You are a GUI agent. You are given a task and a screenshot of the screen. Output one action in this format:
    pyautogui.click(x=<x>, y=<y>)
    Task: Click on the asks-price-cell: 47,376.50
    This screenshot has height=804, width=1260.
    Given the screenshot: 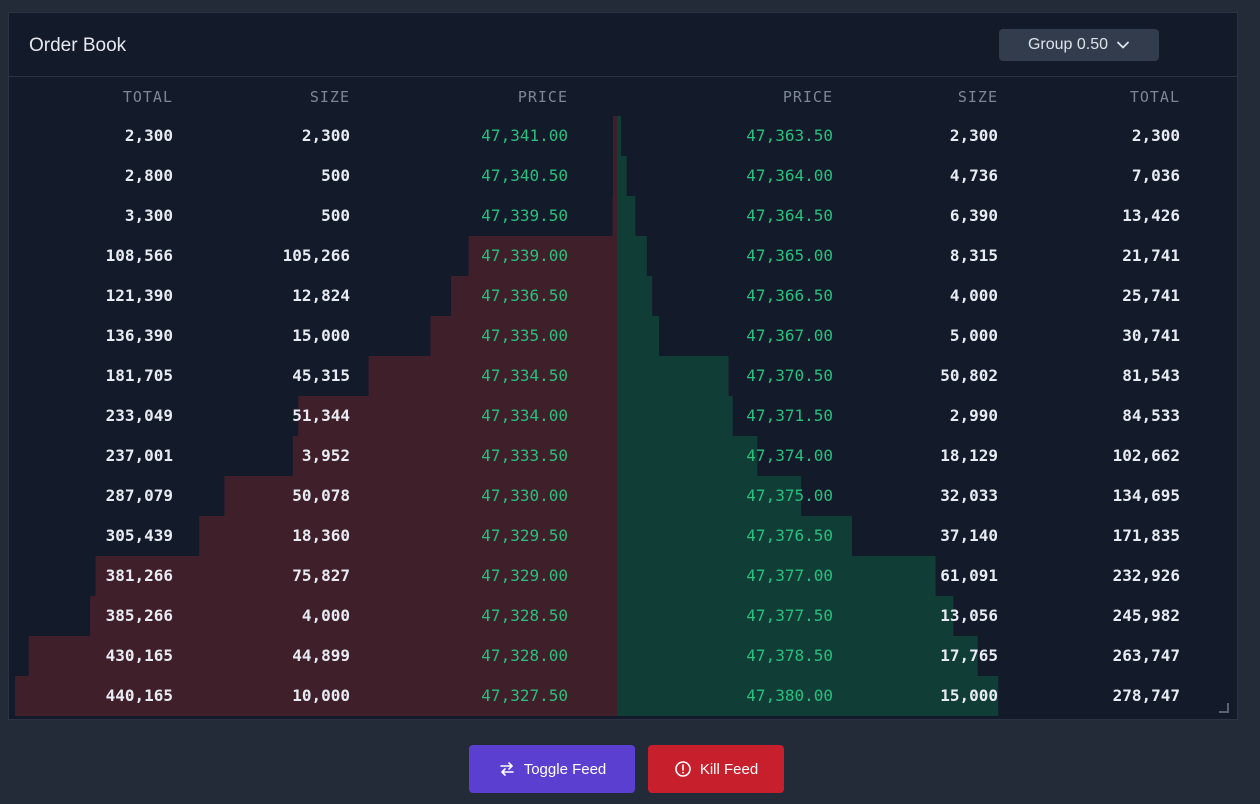 What is the action you would take?
    pyautogui.click(x=789, y=535)
    